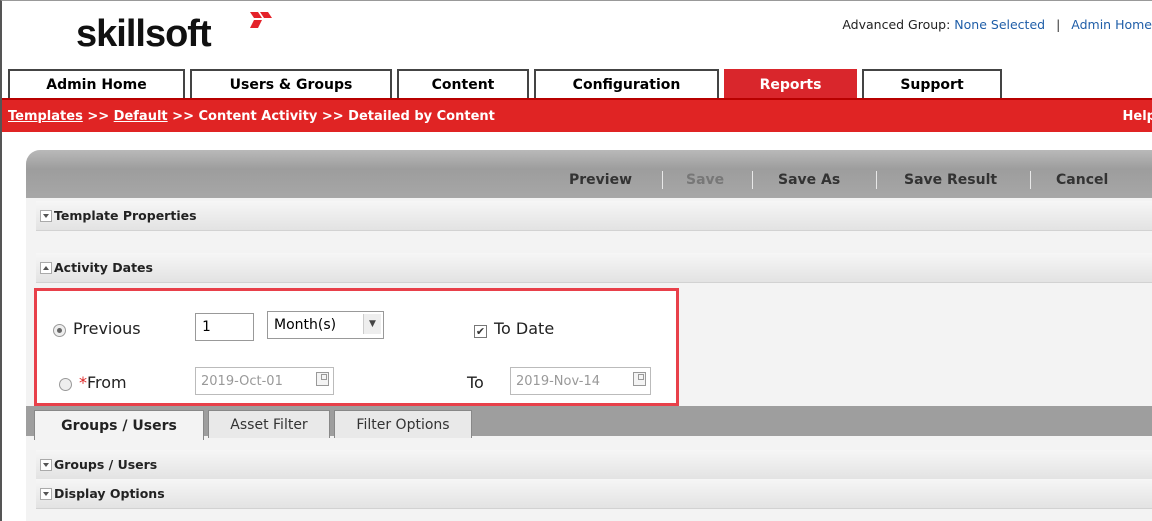 The width and height of the screenshot is (1152, 521). I want to click on period-select: Month(s) ▼, so click(325, 325).